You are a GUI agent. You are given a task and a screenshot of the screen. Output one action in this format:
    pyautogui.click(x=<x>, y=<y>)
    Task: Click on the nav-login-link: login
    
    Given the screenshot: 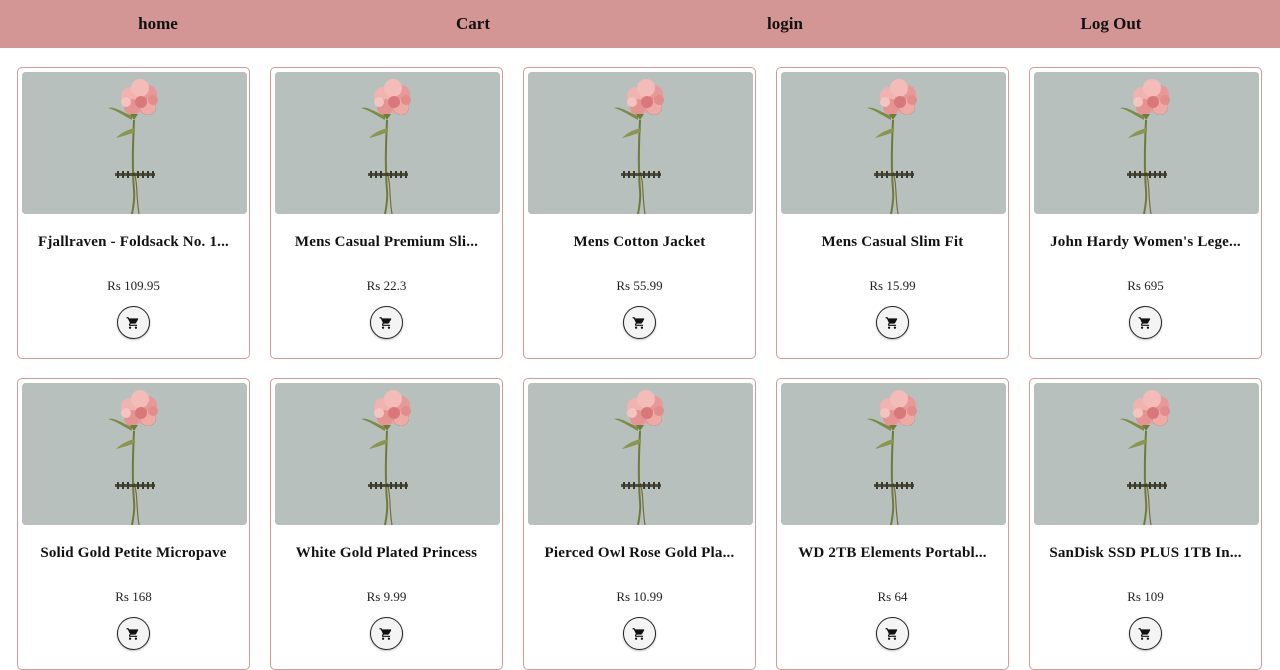 What is the action you would take?
    pyautogui.click(x=785, y=24)
    